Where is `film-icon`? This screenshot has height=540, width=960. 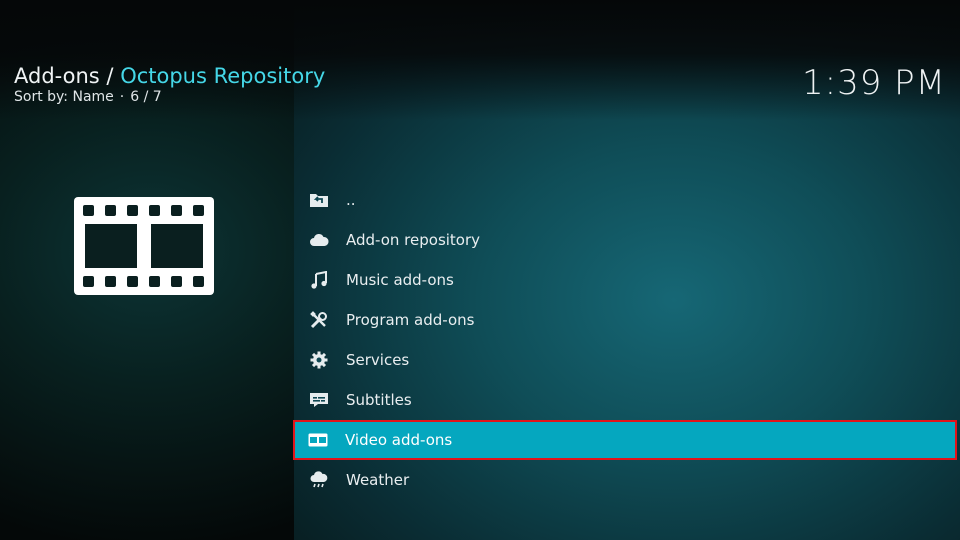
film-icon is located at coordinates (318, 440).